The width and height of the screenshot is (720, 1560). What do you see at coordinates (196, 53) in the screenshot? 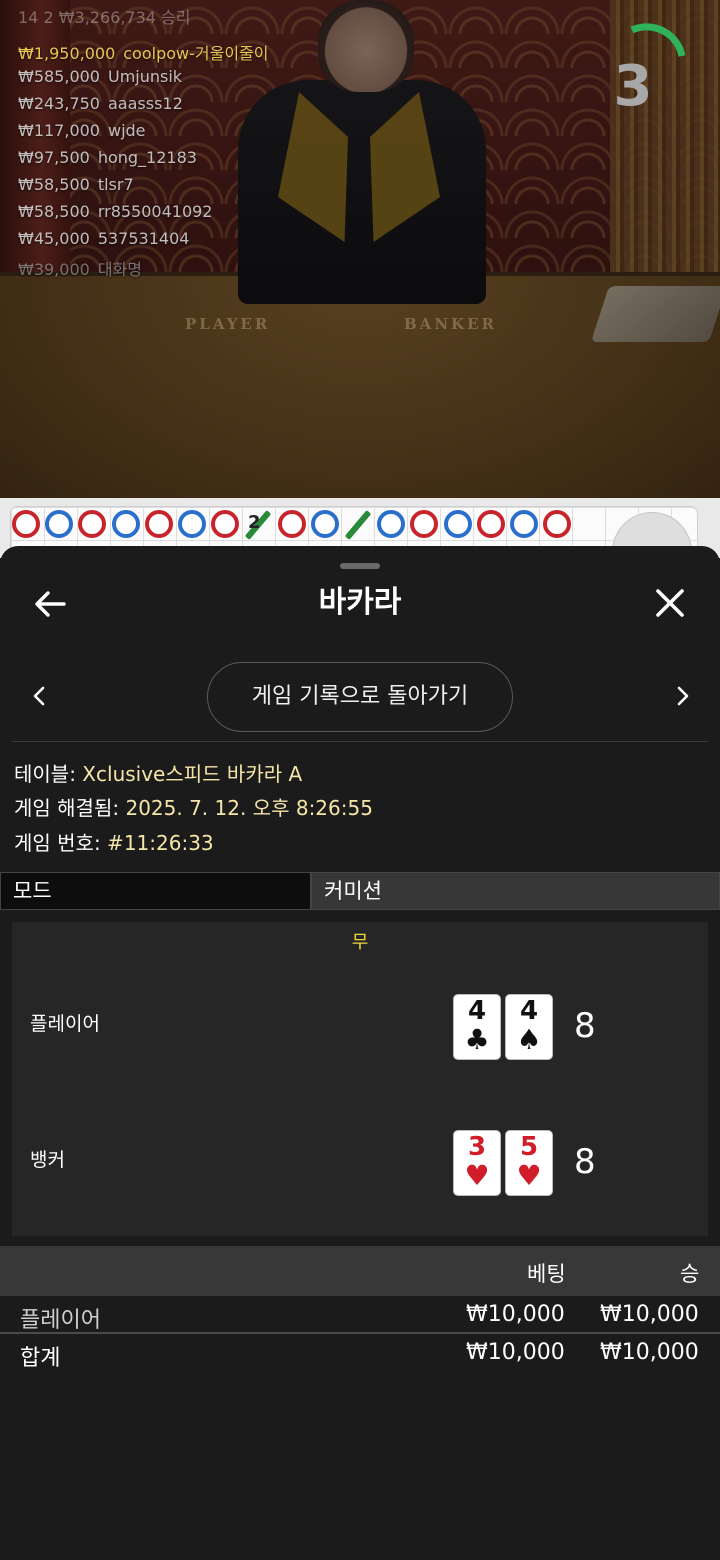
I see `winner-name: coolpow-거울이줄이` at bounding box center [196, 53].